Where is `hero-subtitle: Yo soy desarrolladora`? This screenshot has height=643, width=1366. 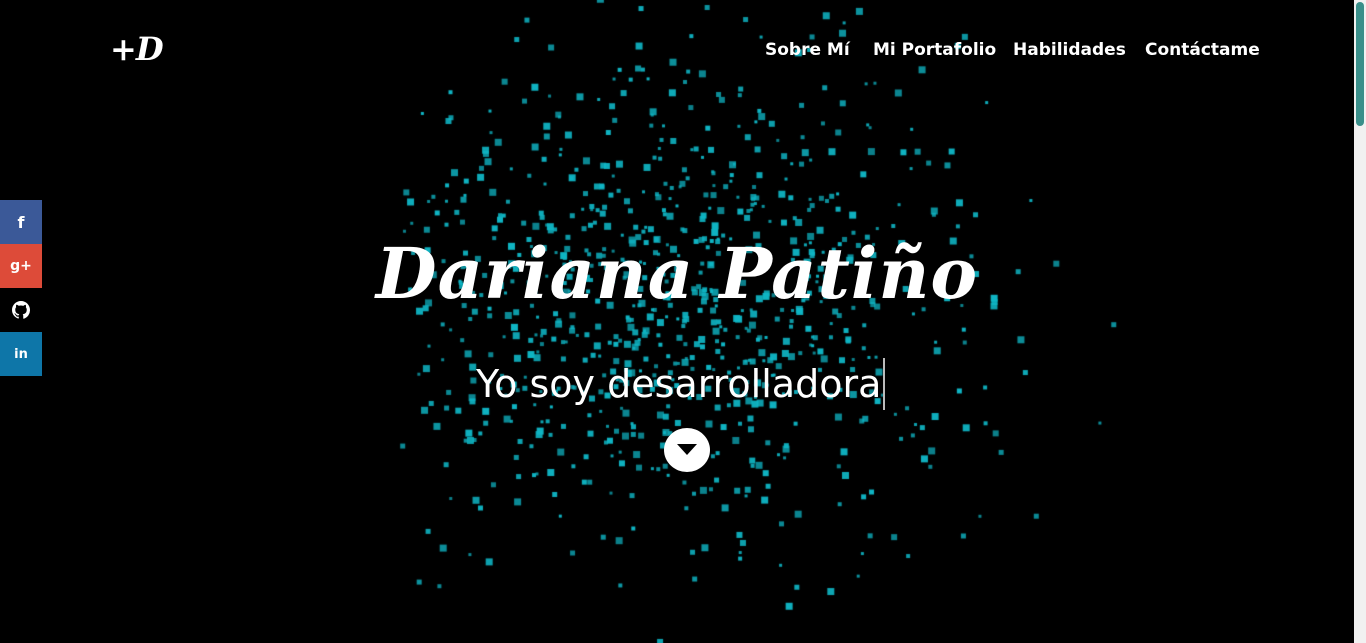 hero-subtitle: Yo soy desarrolladora is located at coordinates (681, 384).